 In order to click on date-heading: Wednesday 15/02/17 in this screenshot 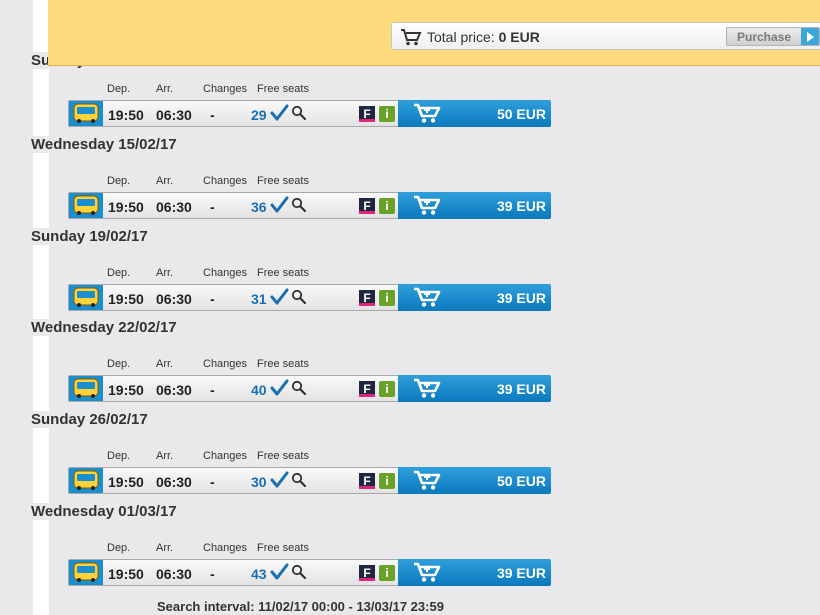, I will do `click(106, 144)`.